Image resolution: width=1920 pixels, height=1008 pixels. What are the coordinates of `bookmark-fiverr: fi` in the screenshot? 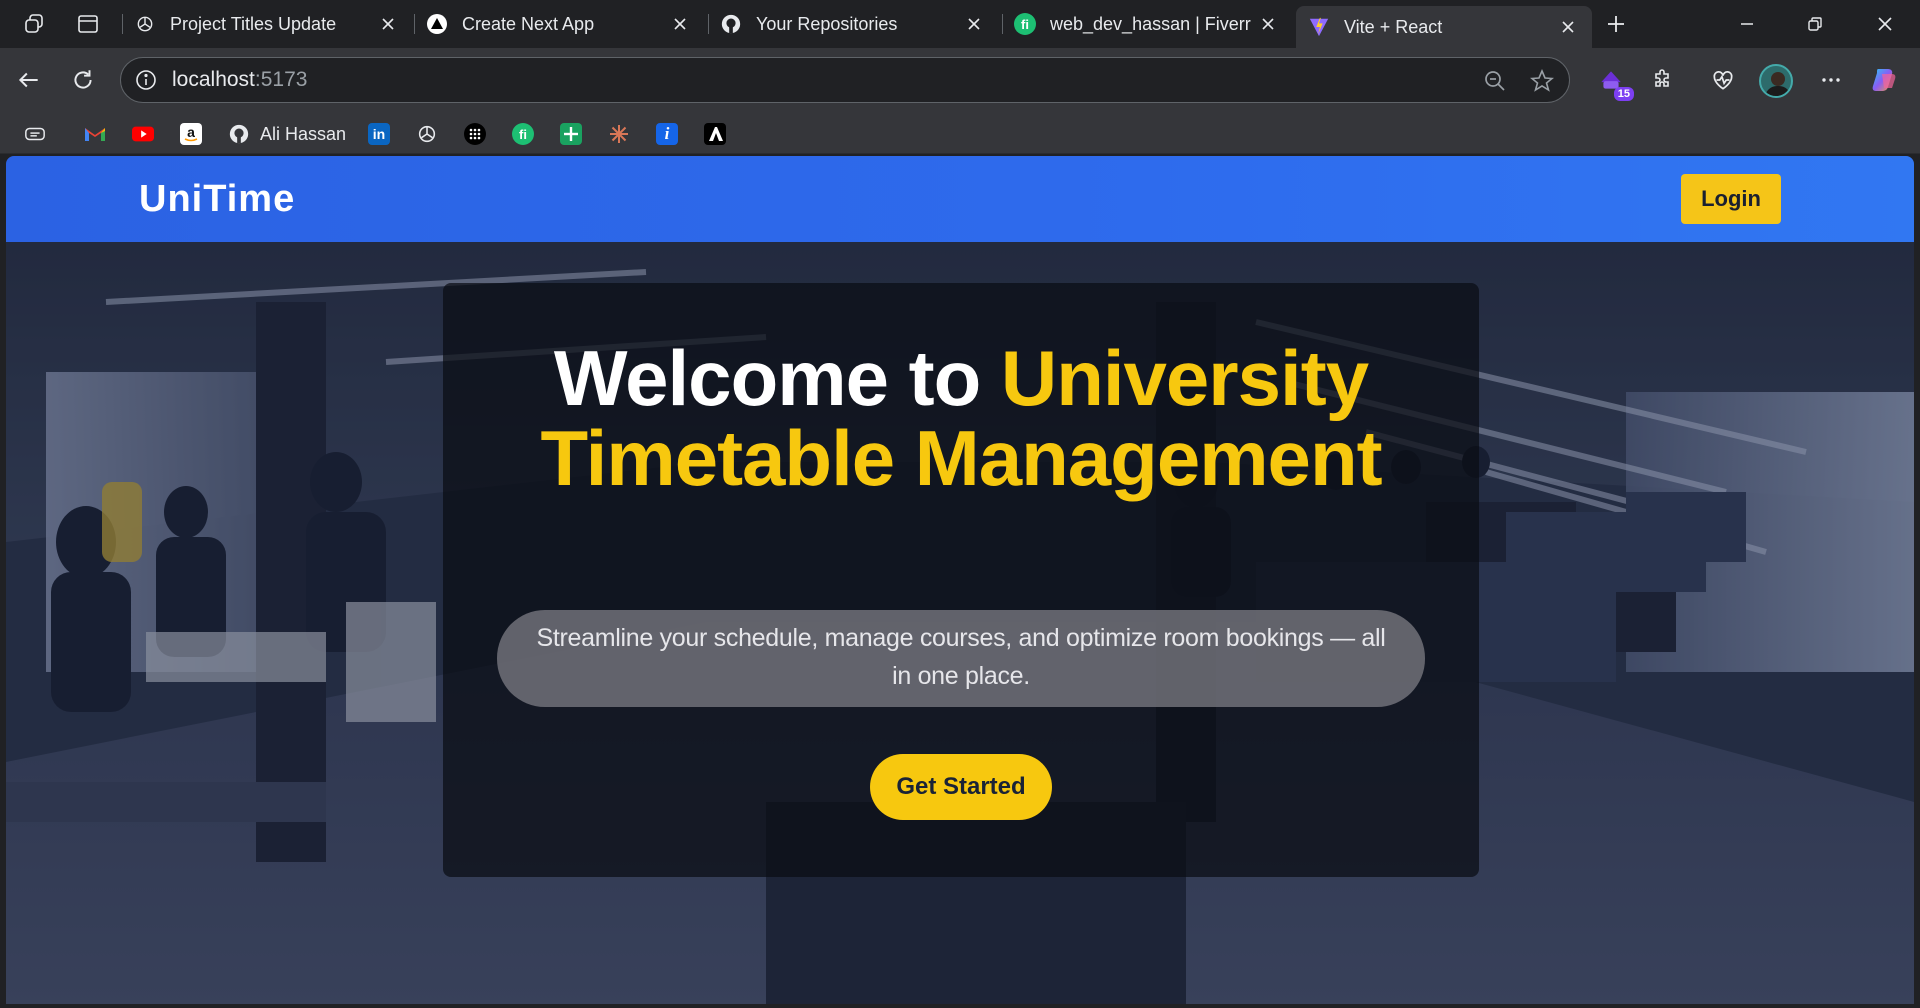 It's located at (523, 134).